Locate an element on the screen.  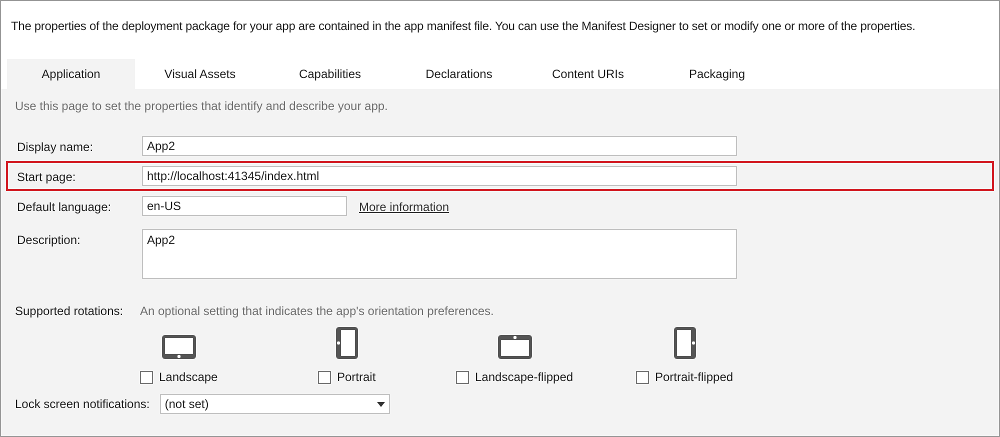
caret-icon is located at coordinates (380, 404).